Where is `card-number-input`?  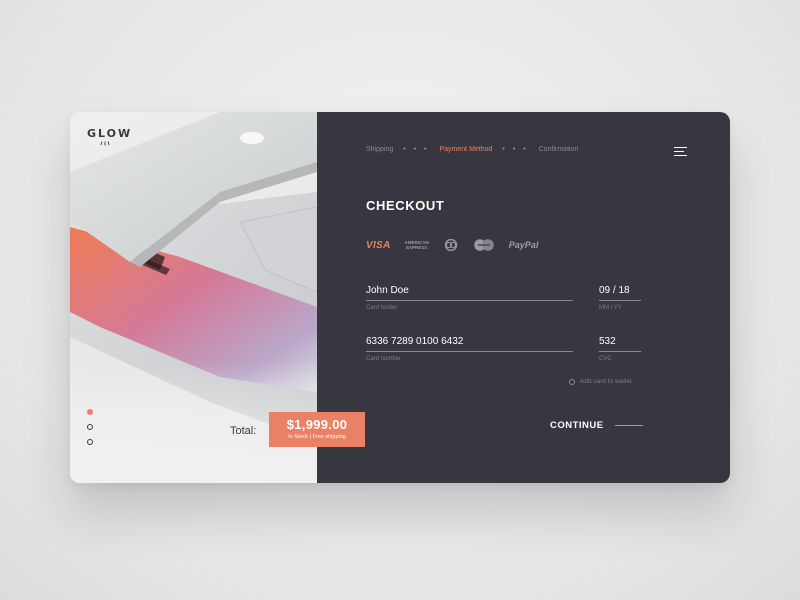
card-number-input is located at coordinates (469, 344).